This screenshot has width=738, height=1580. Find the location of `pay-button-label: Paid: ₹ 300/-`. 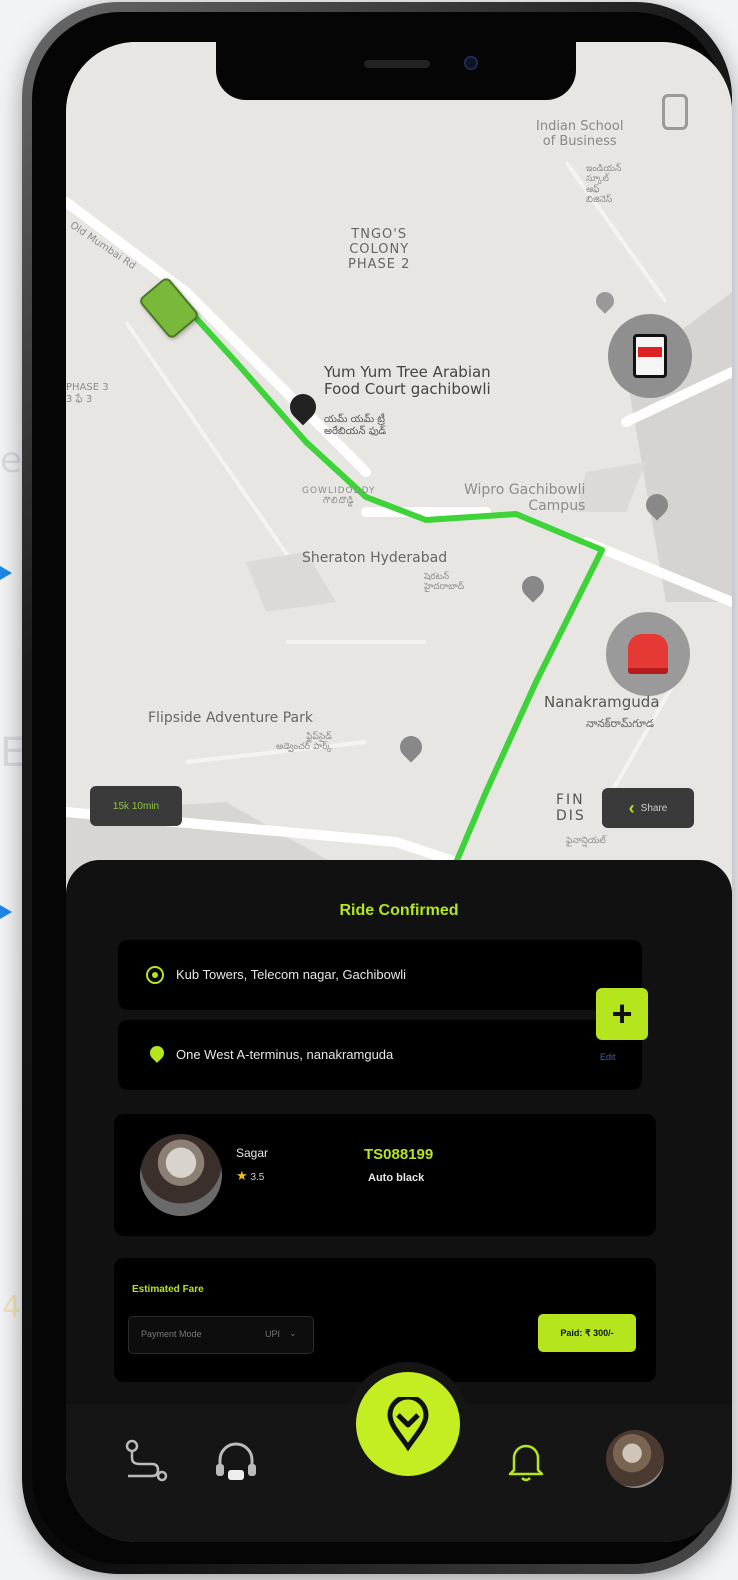

pay-button-label: Paid: ₹ 300/- is located at coordinates (587, 1332).